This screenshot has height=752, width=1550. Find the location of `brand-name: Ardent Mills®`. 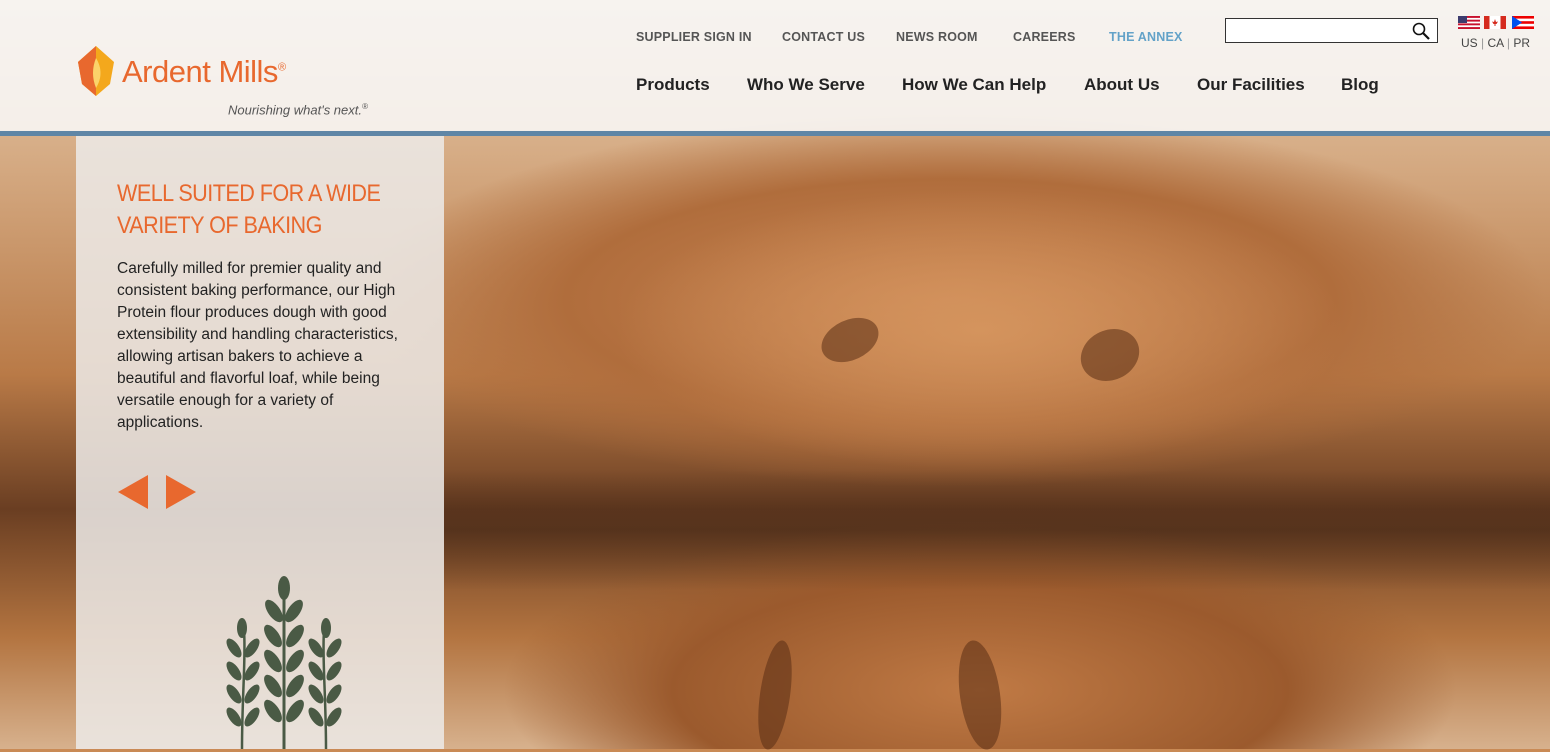

brand-name: Ardent Mills® is located at coordinates (204, 71).